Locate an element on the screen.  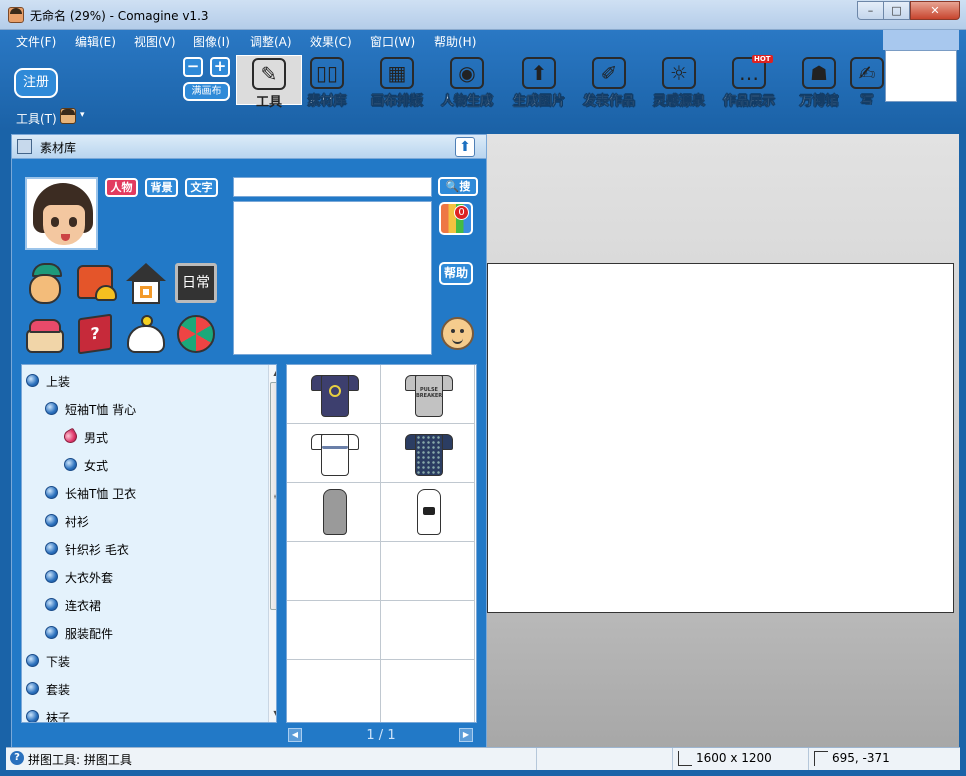
tool-inspiration: ☼ 灵感源泉 is located at coordinates (679, 82).